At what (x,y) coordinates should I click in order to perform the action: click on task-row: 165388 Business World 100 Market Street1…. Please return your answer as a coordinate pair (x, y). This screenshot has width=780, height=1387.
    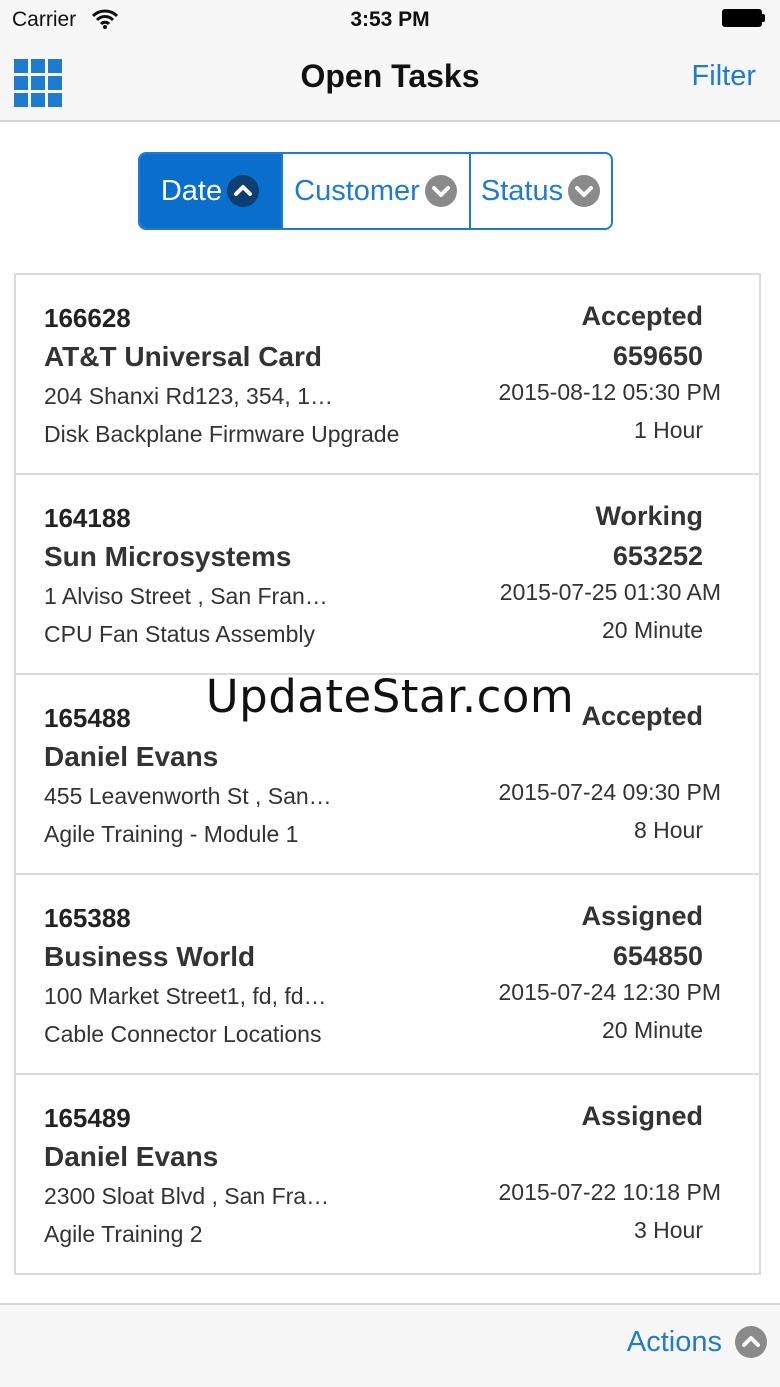
    Looking at the image, I should click on (387, 975).